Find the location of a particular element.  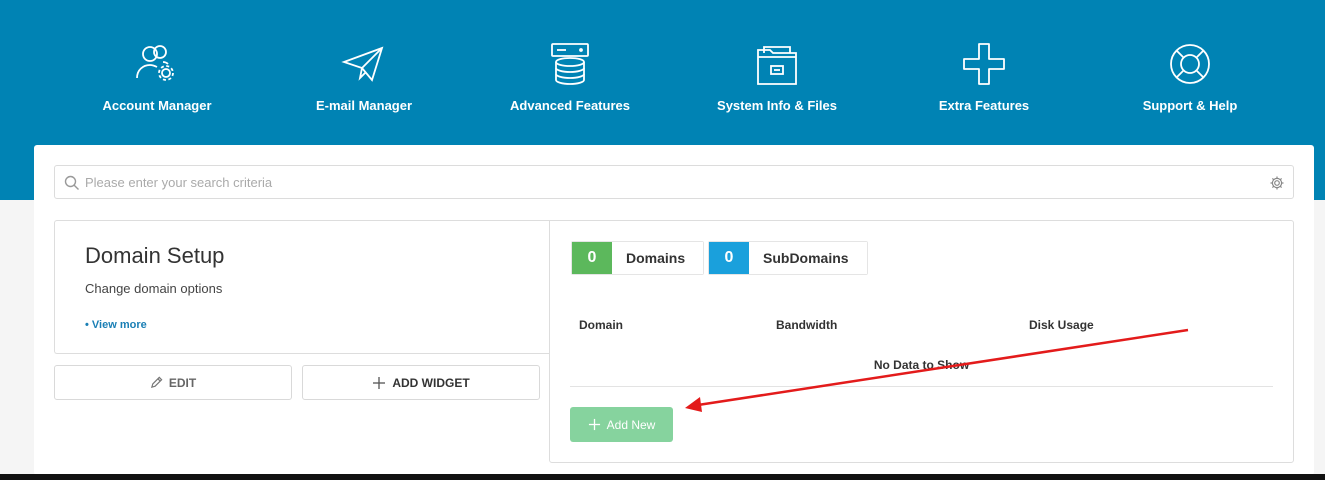

add-new-button: Add New is located at coordinates (621, 424).